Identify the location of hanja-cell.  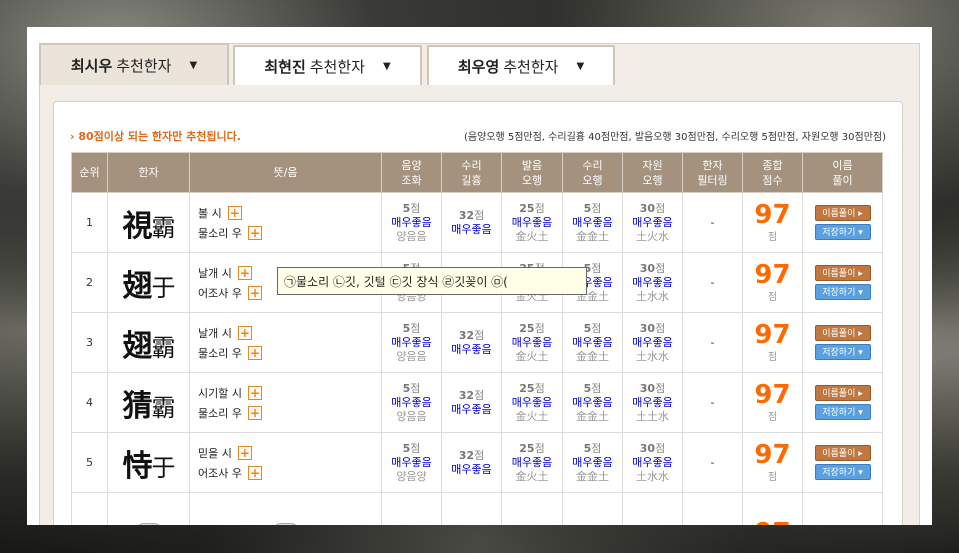
(148, 508).